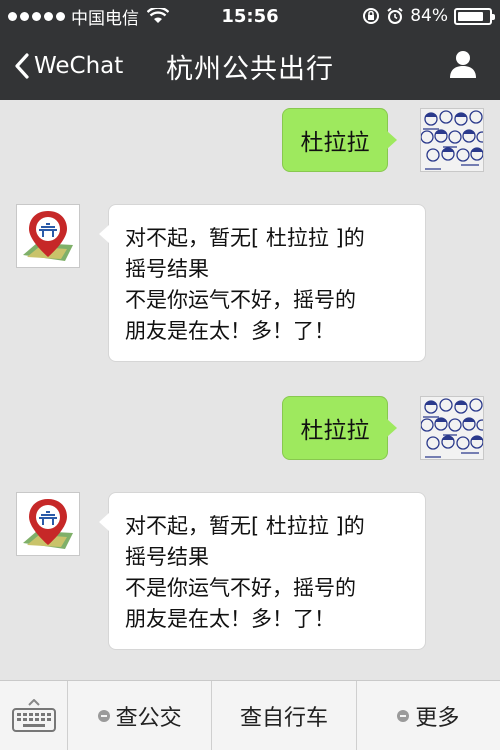  I want to click on signal-strength-icon, so click(36, 16).